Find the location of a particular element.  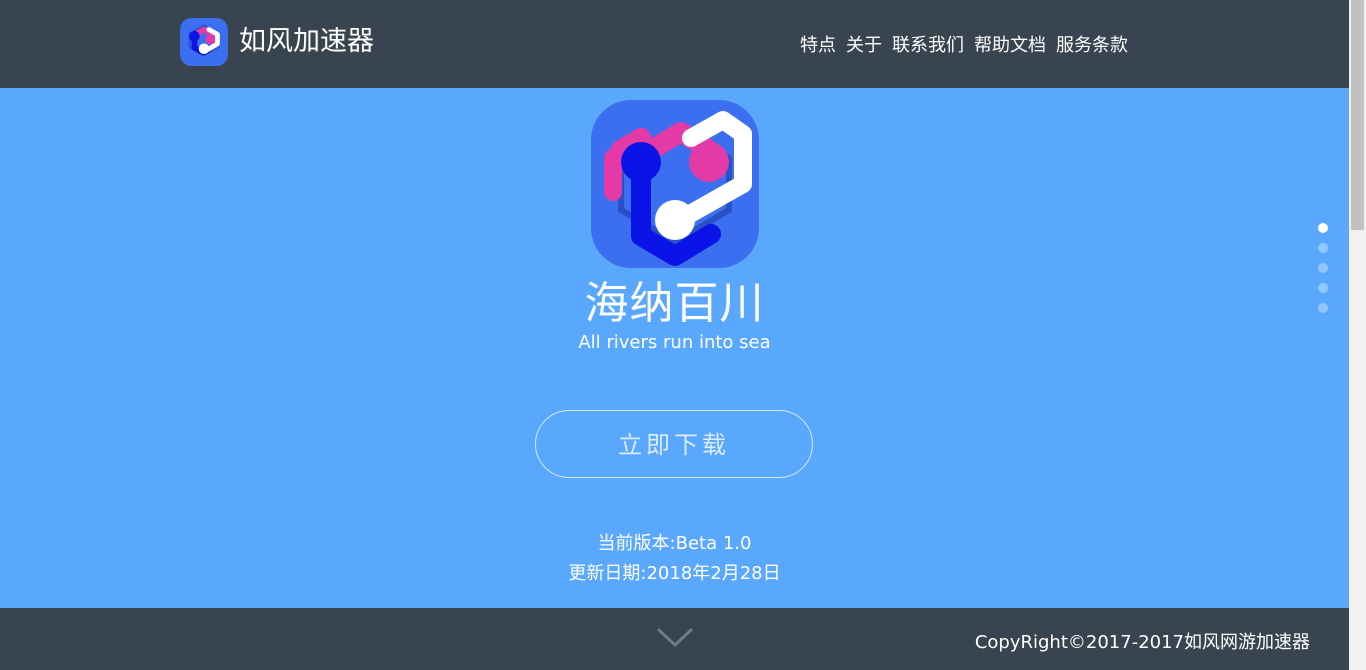

nav-item-contact: 联系我们 is located at coordinates (928, 44).